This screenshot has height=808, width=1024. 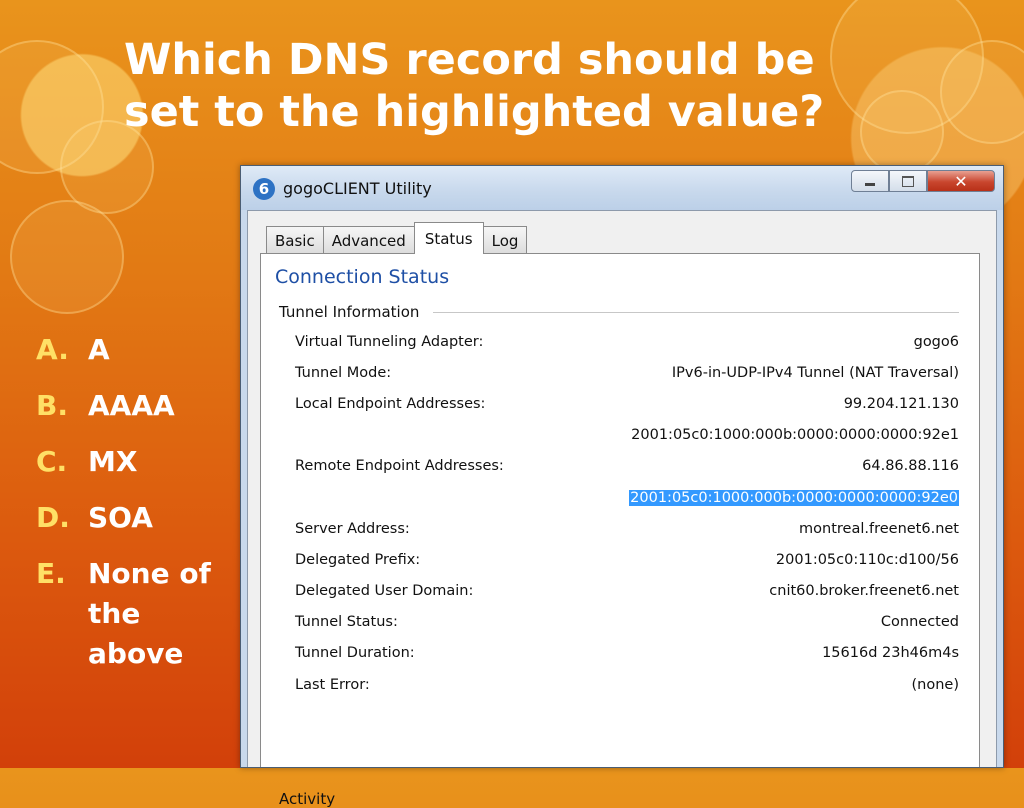 What do you see at coordinates (627, 622) in the screenshot?
I see `info-row-tunnel-status: Tunnel Status: Connected` at bounding box center [627, 622].